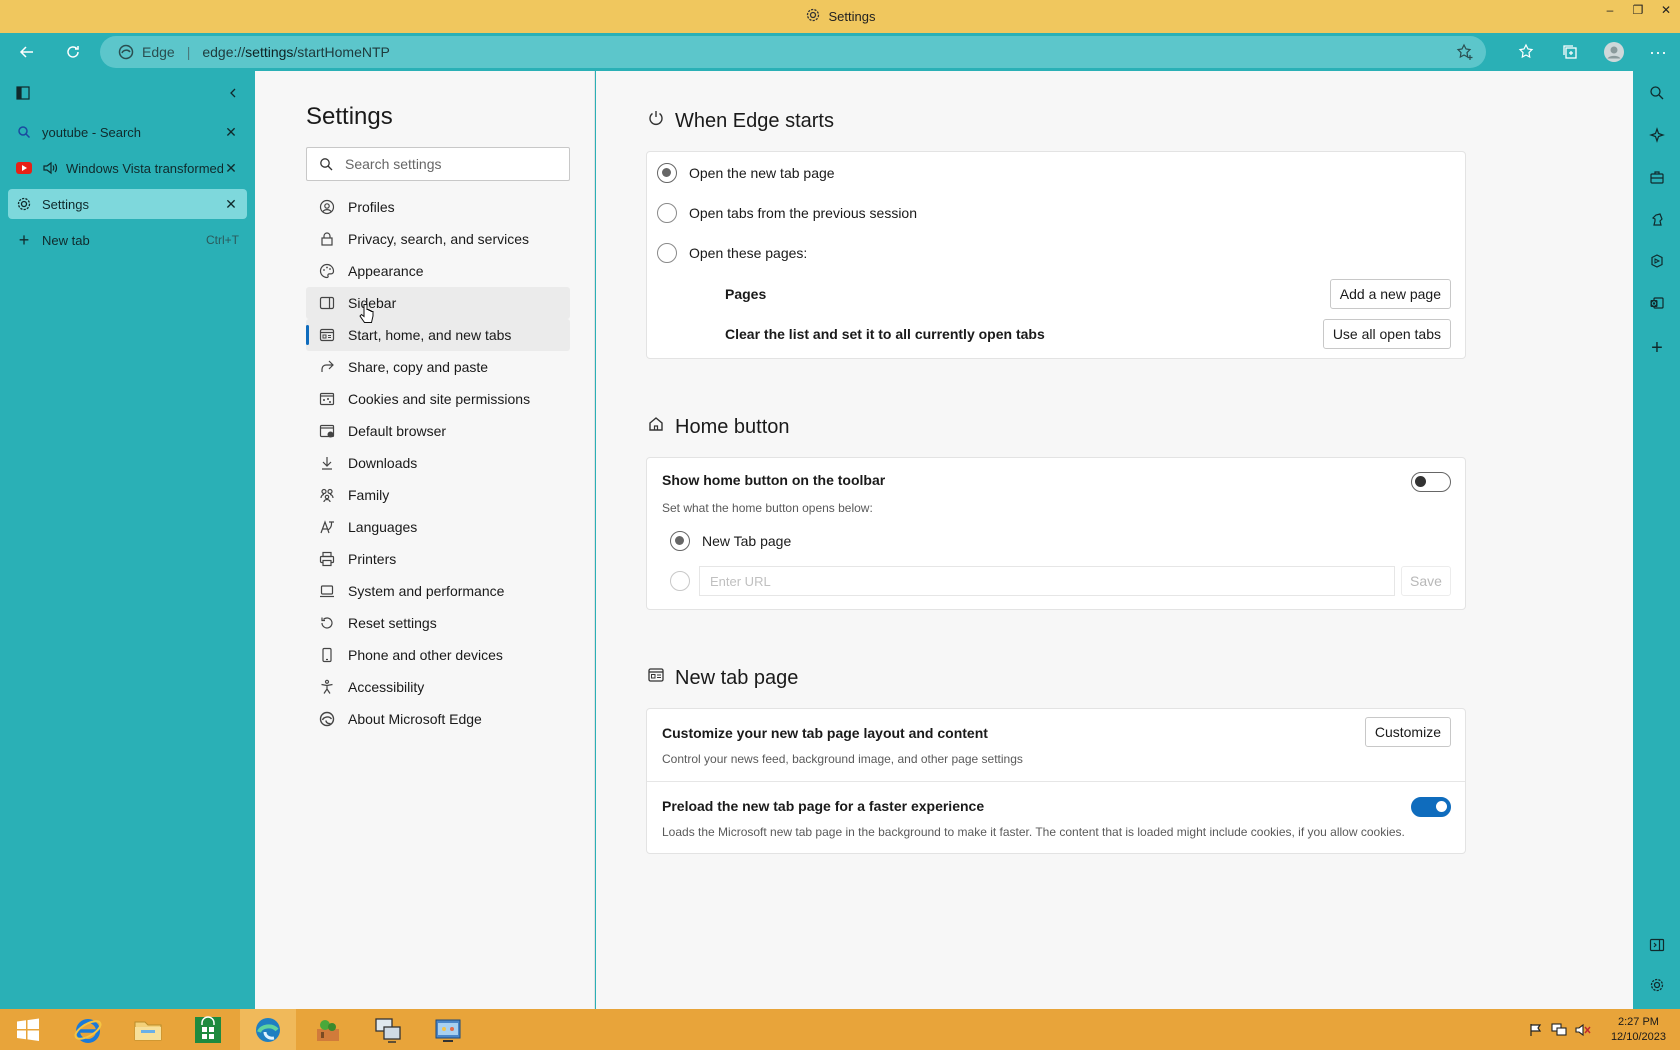 The width and height of the screenshot is (1680, 1050). Describe the element at coordinates (793, 52) in the screenshot. I see `address-bar: Edge | edge://settings/startHomeNTP` at that location.